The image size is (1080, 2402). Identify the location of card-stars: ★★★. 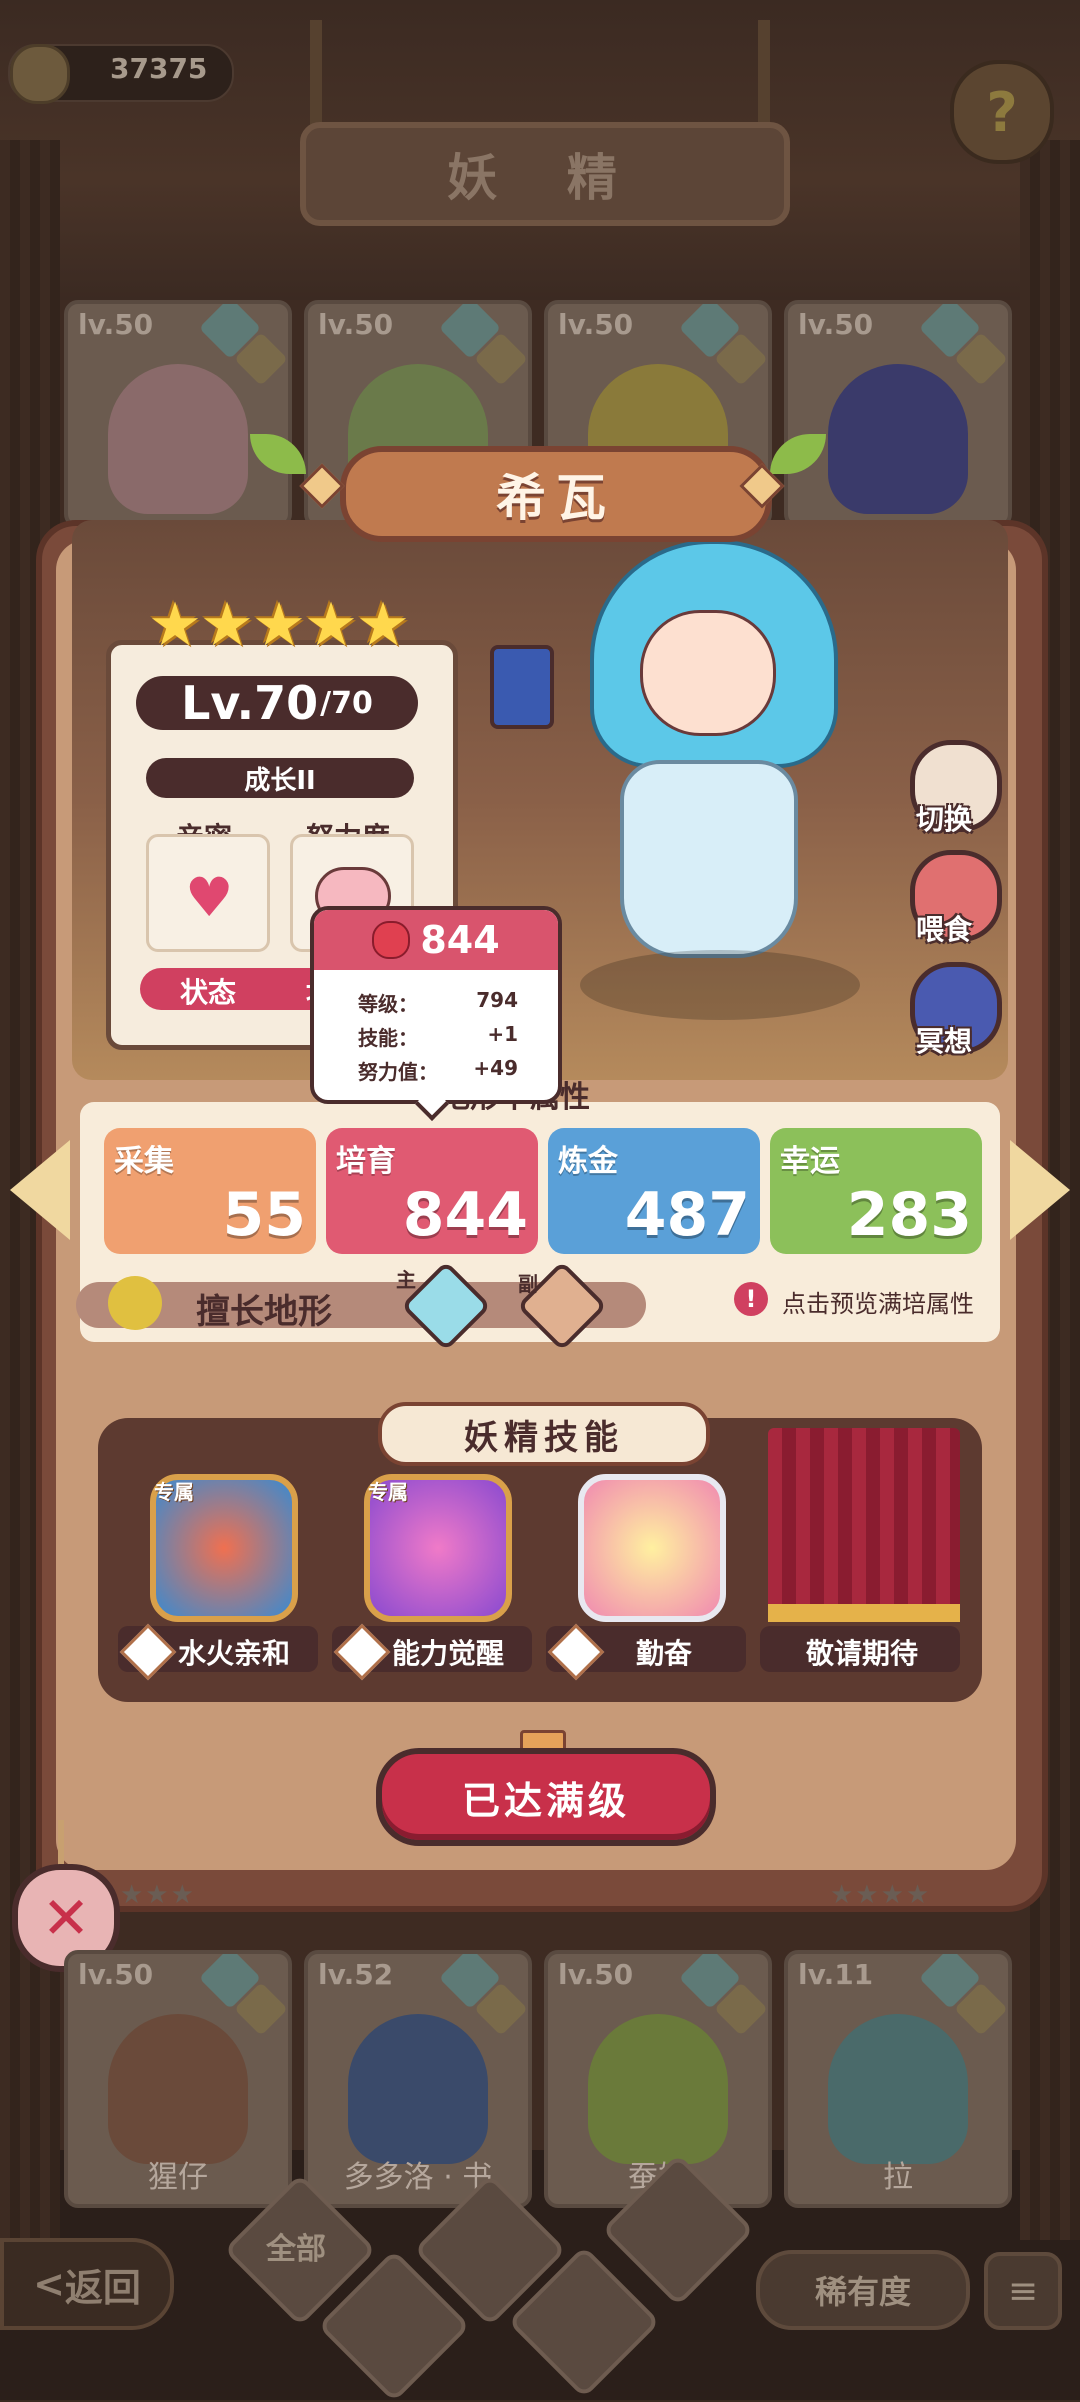
(158, 1895).